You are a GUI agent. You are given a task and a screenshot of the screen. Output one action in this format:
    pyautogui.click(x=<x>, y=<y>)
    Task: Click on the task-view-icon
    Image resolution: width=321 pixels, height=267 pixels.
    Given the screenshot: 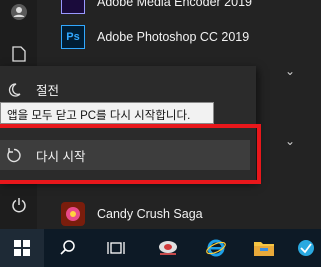 What is the action you would take?
    pyautogui.click(x=116, y=248)
    